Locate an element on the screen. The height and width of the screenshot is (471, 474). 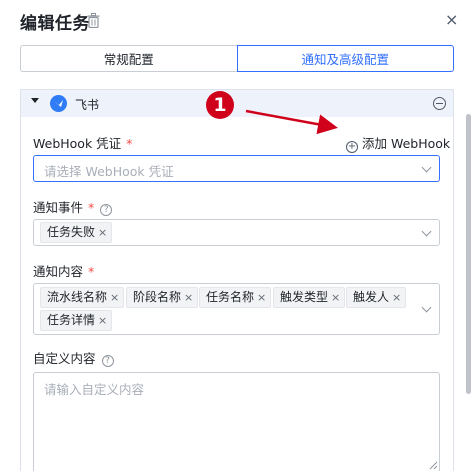
tab-general-config: 常规配置 is located at coordinates (128, 58).